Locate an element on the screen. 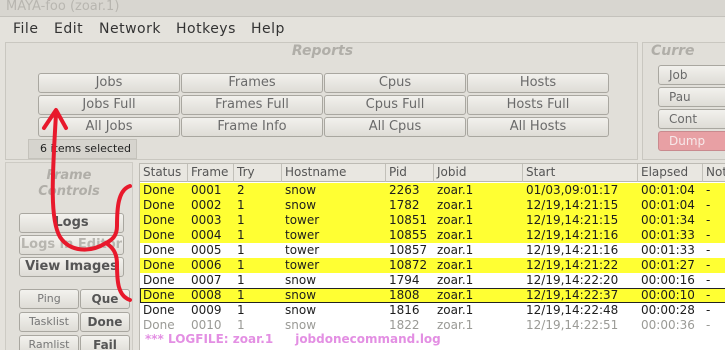 The image size is (725, 350). logfile-name: jobdonecommand.log is located at coordinates (368, 339).